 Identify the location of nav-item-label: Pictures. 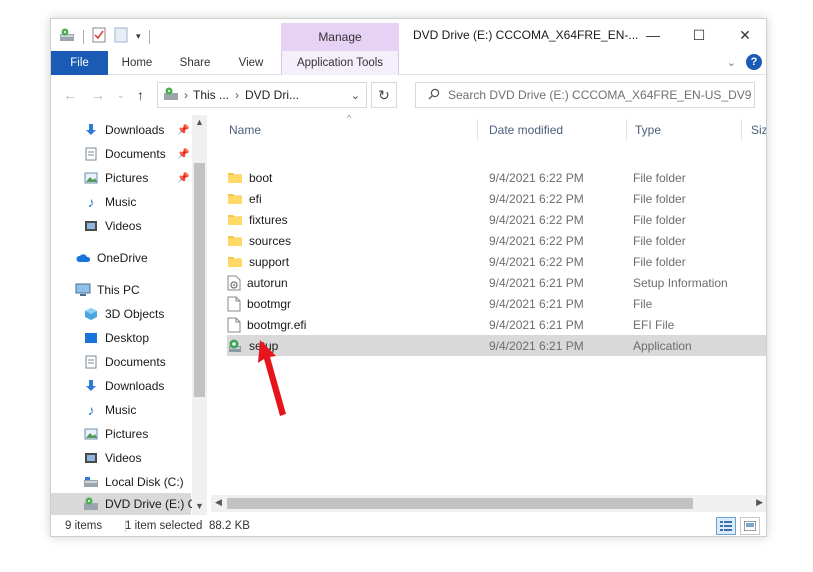
(127, 178).